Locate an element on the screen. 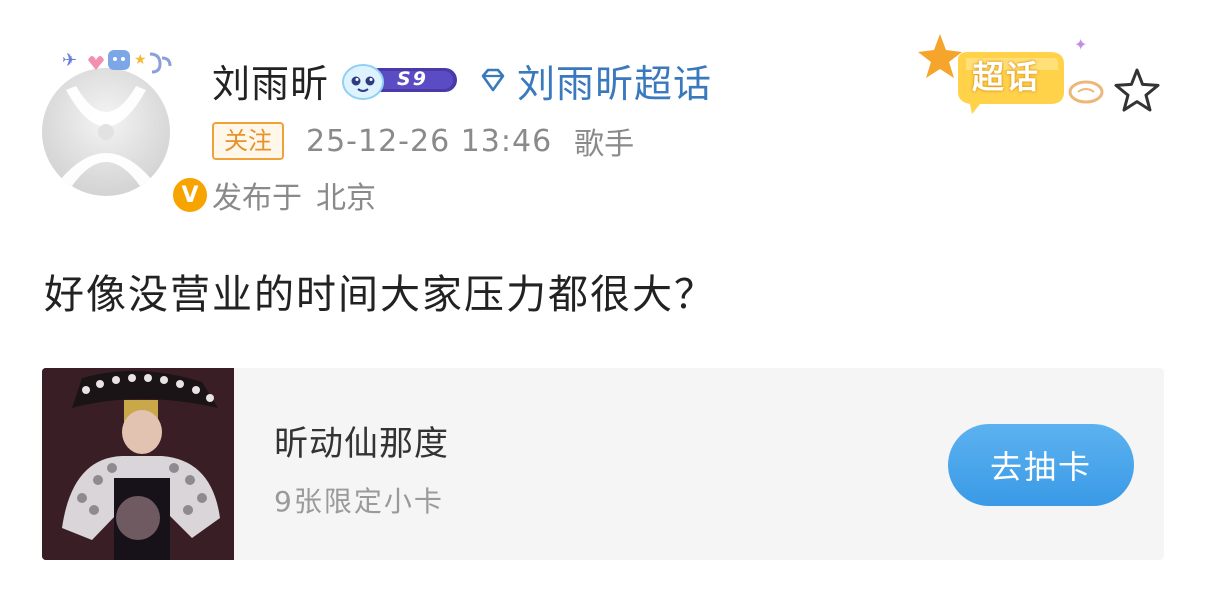 The image size is (1206, 603). avatar-block: ✈ ★ V is located at coordinates (126, 127).